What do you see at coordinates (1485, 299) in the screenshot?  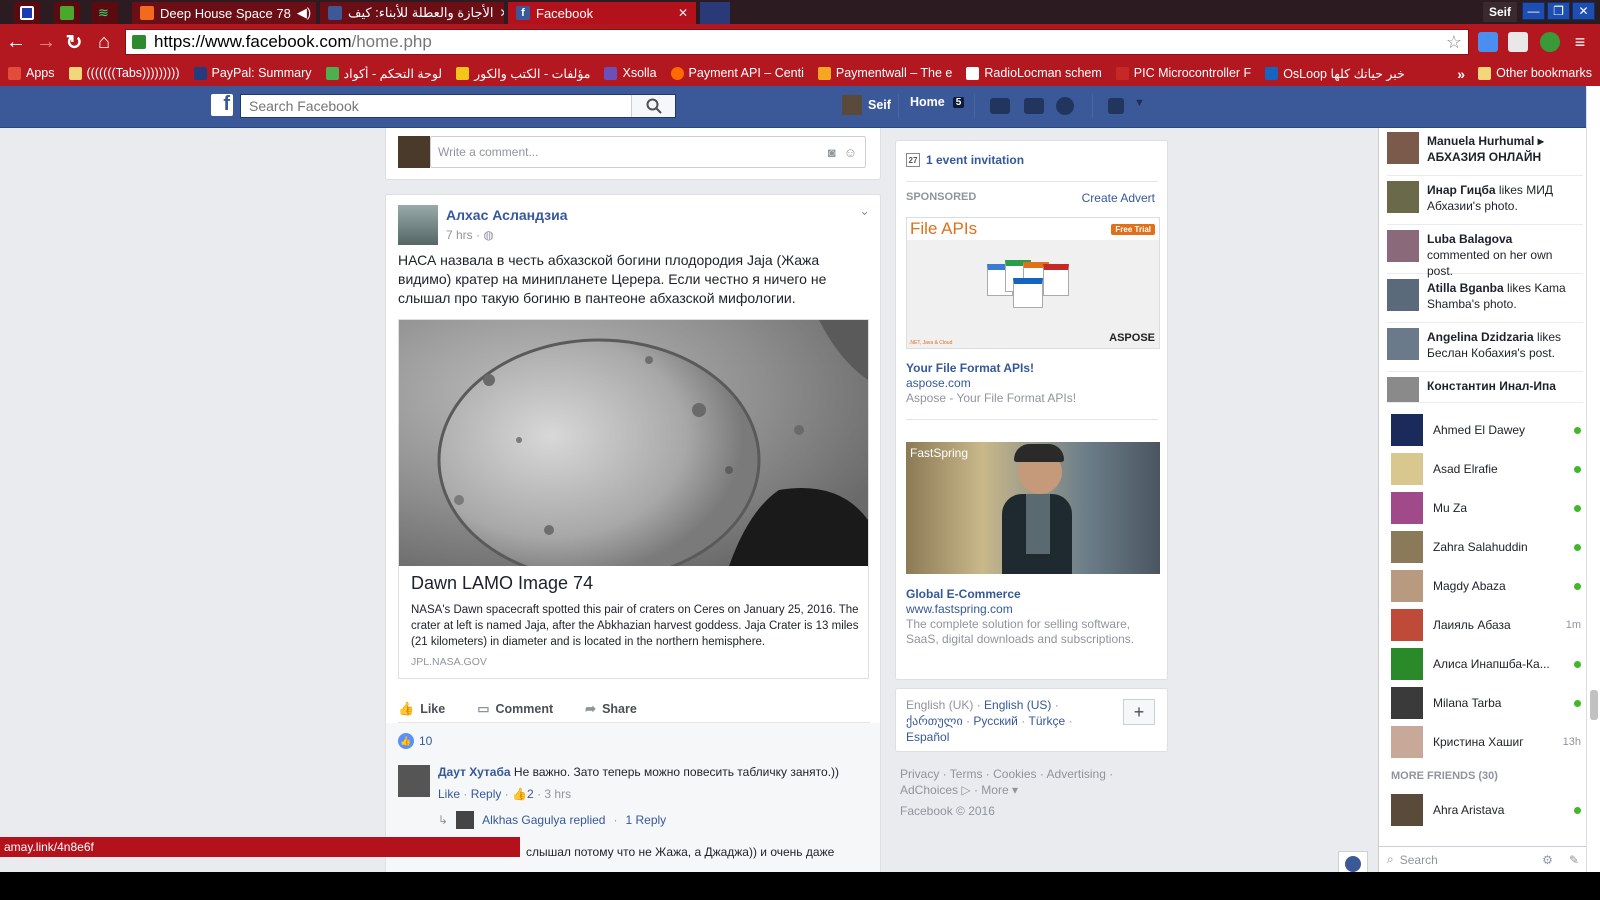 I see `ticker-item: Atilla Bganba likes Kama Shamba's photo.` at bounding box center [1485, 299].